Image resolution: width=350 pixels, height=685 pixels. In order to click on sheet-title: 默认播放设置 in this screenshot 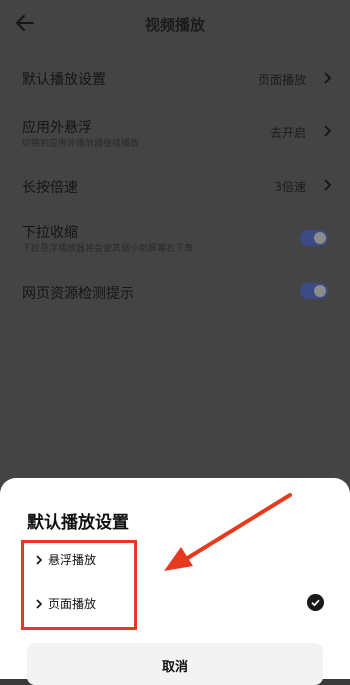, I will do `click(78, 523)`.